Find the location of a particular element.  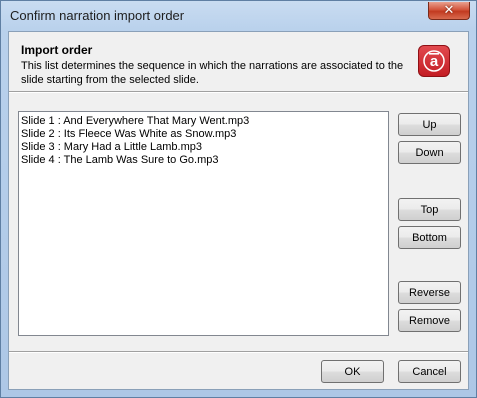

reverse-button: Reverse is located at coordinates (429, 292).